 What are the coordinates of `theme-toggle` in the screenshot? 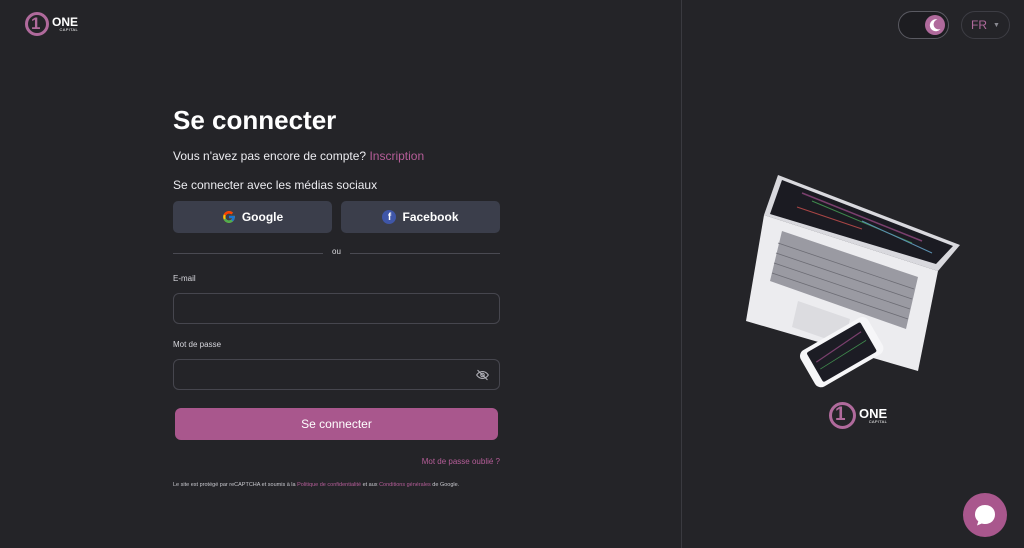 It's located at (923, 25).